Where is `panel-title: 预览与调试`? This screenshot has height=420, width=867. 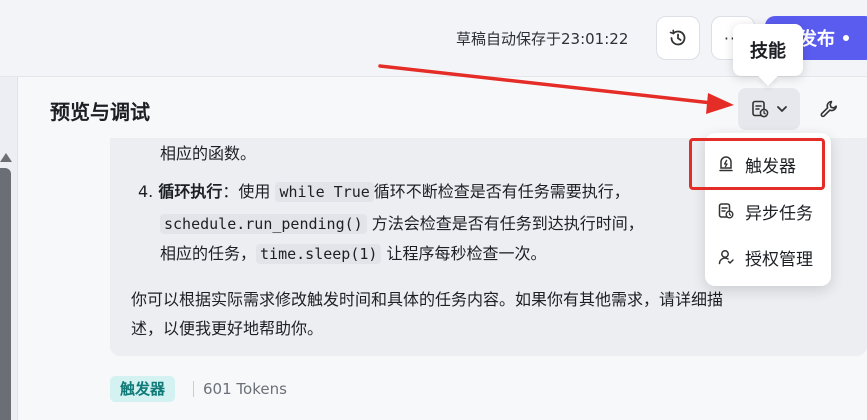
panel-title: 预览与调试 is located at coordinates (100, 112).